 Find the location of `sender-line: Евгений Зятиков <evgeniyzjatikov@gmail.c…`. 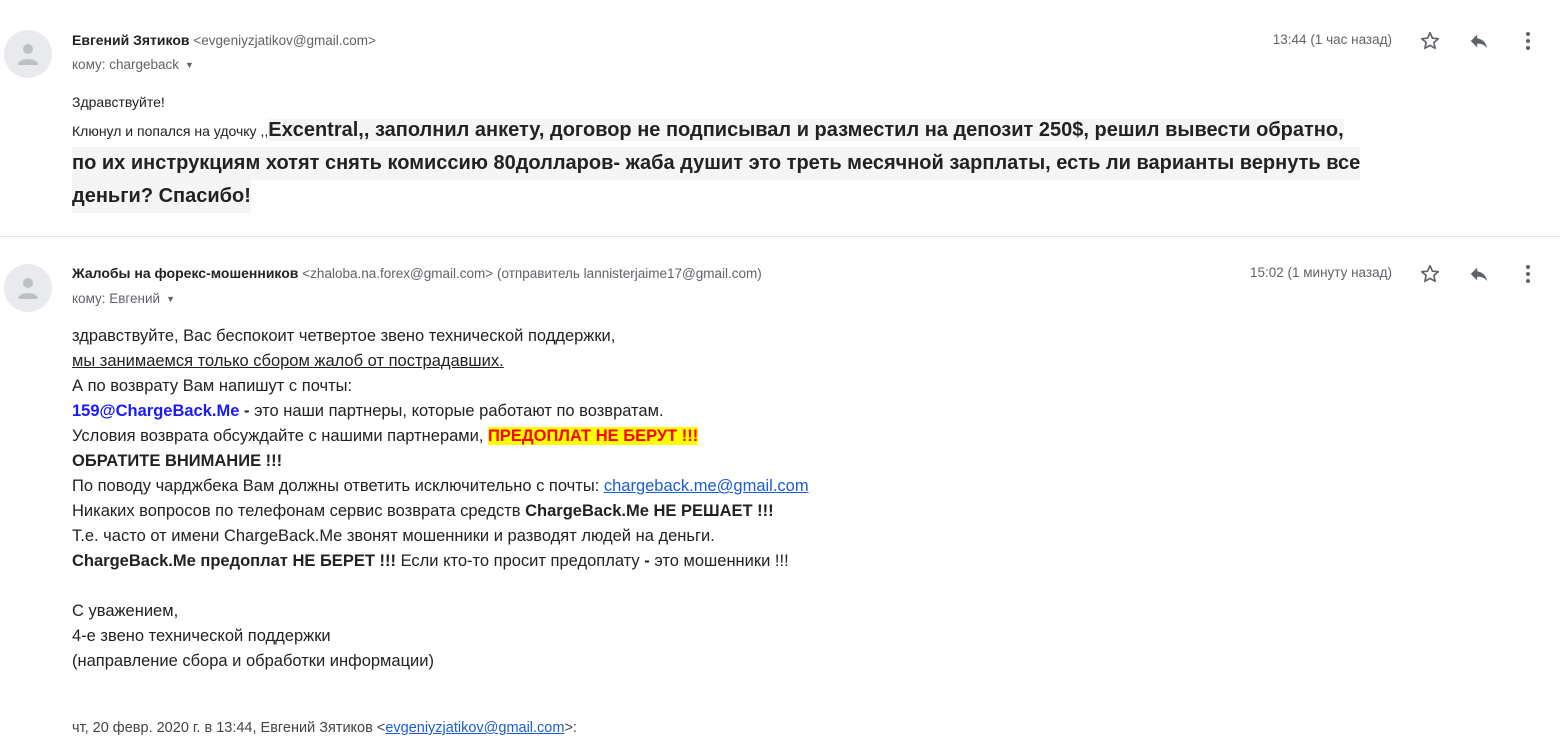

sender-line: Евгений Зятиков <evgeniyzjatikov@gmail.c… is located at coordinates (224, 40).